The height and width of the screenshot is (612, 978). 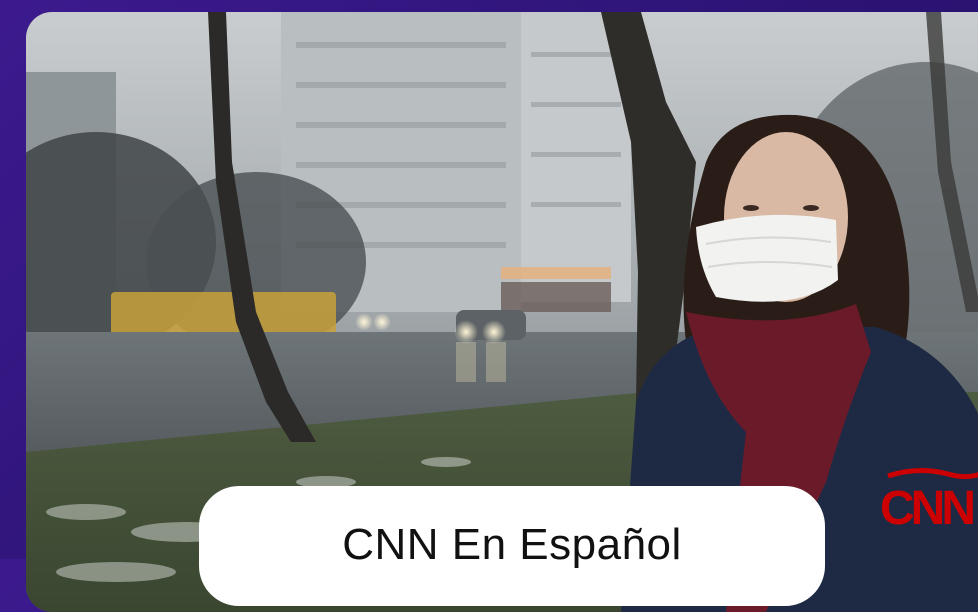 I want to click on cnn-logo: CNN, so click(x=928, y=498).